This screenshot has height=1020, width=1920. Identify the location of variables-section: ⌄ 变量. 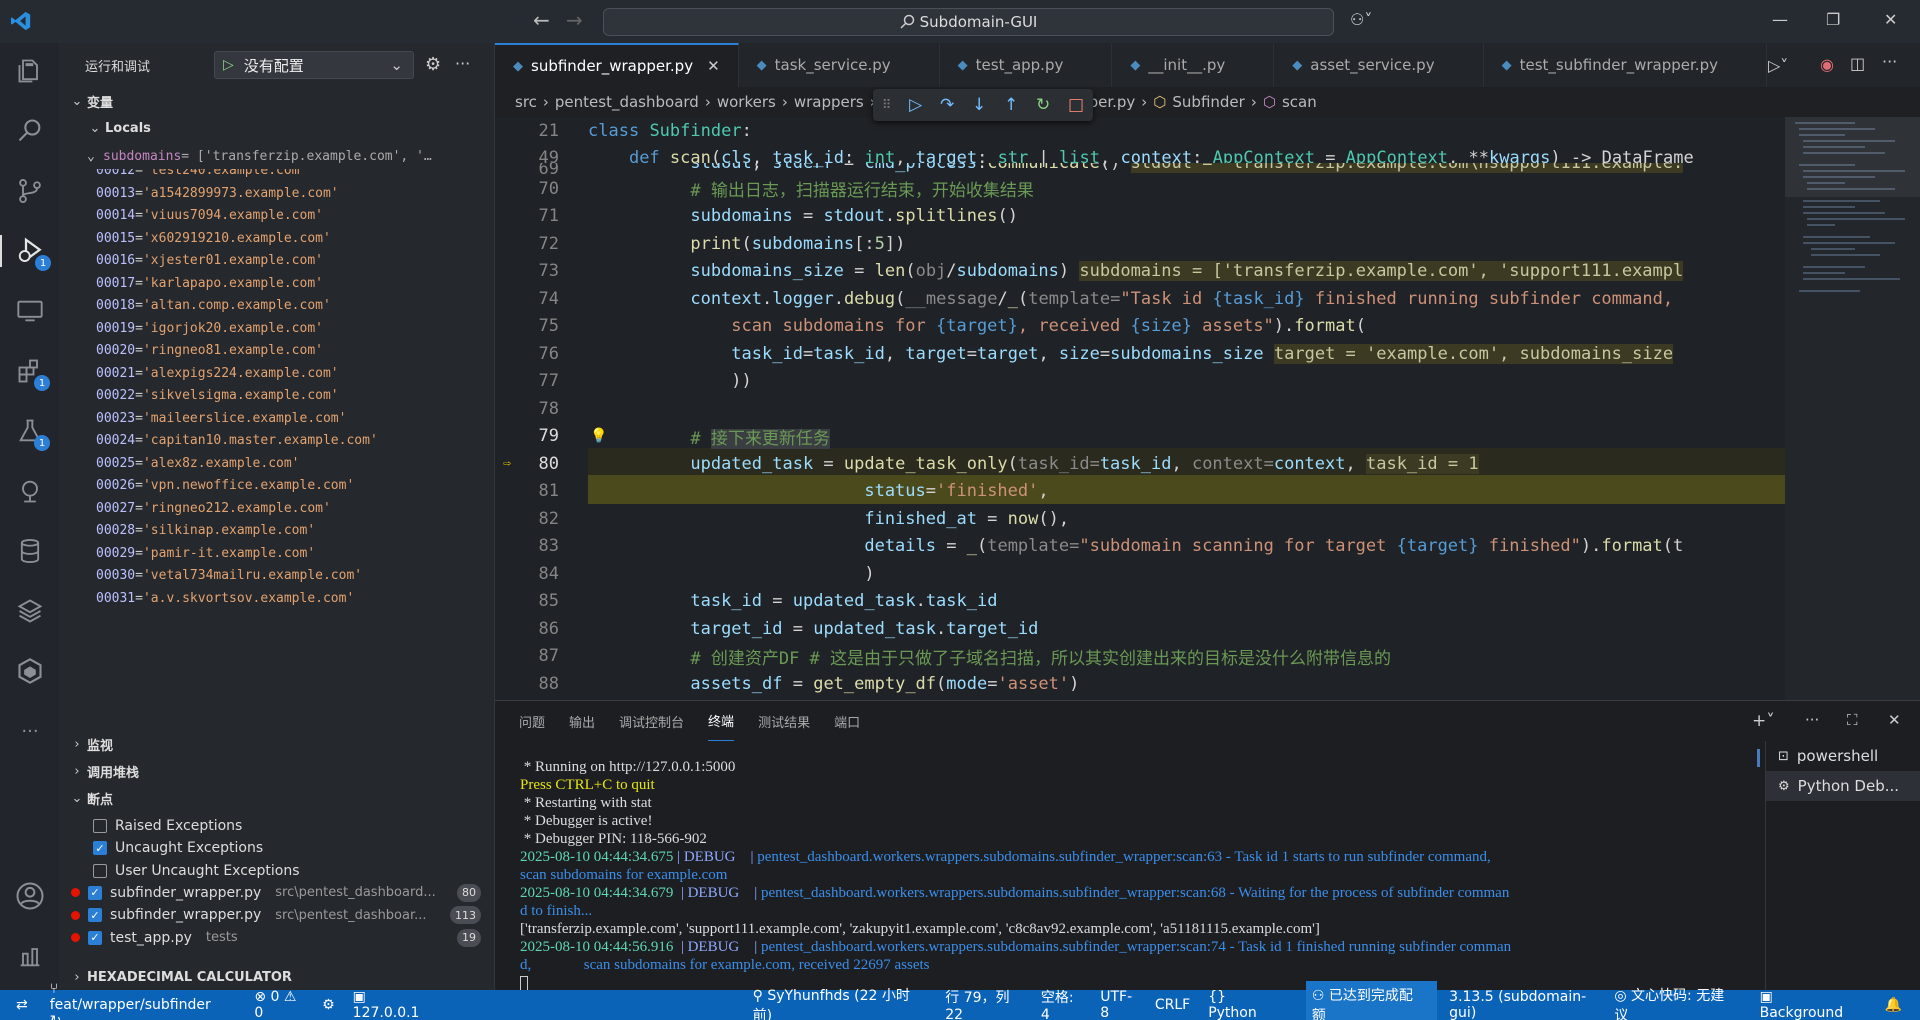
(277, 101).